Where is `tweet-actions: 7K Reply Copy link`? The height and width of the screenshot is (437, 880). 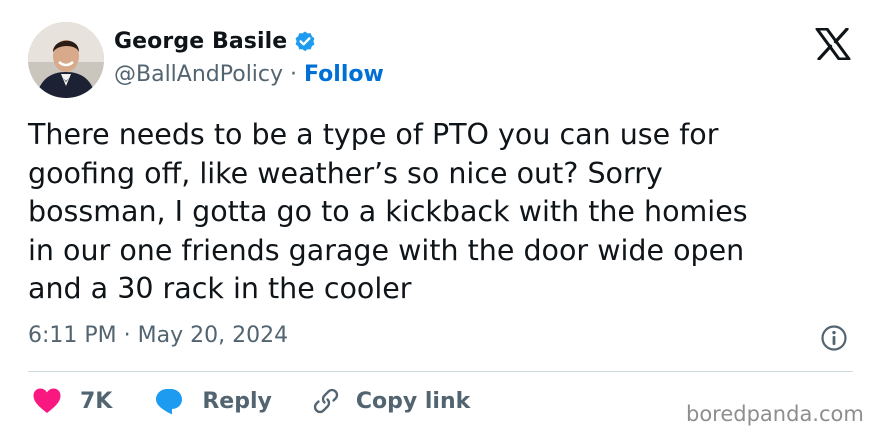 tweet-actions: 7K Reply Copy link is located at coordinates (251, 401).